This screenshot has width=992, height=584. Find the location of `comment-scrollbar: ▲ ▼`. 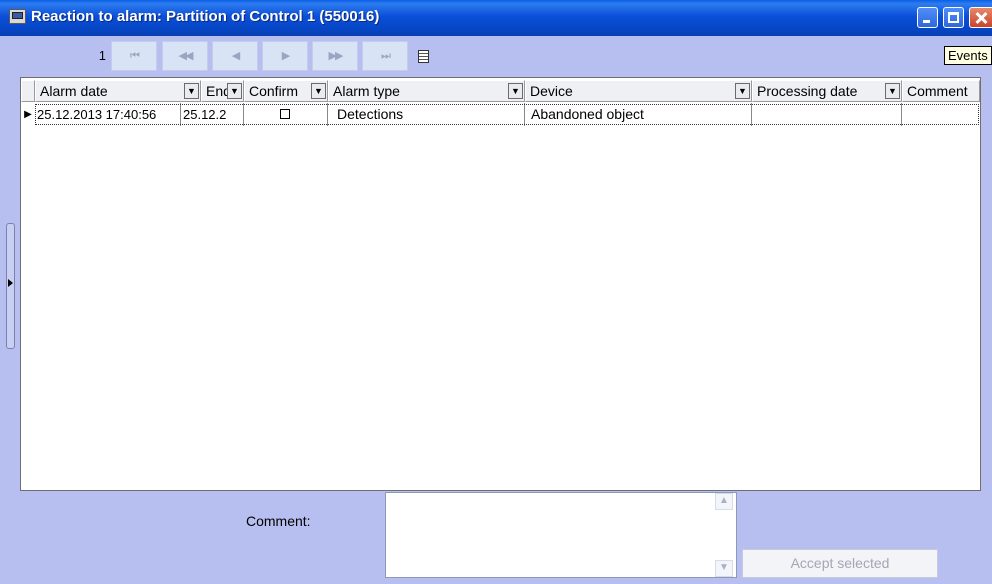

comment-scrollbar: ▲ ▼ is located at coordinates (725, 535).